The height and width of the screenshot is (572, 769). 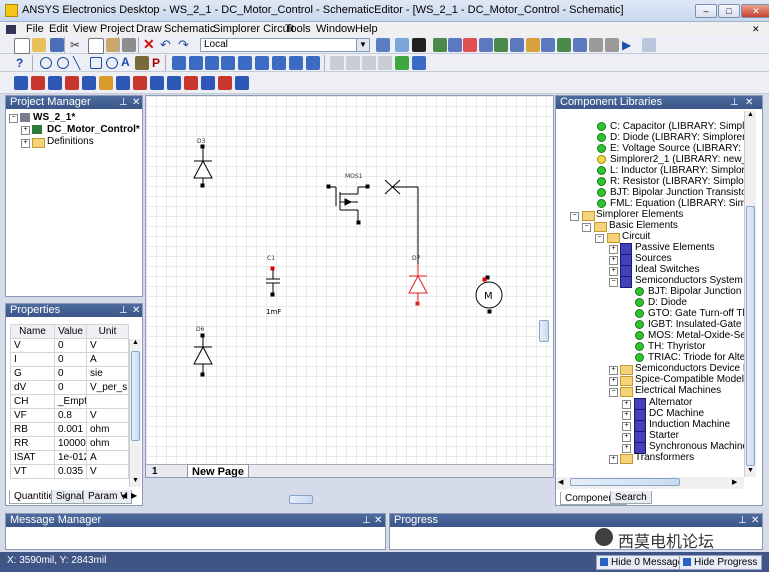 What do you see at coordinates (85, 29) in the screenshot?
I see `menu-view: View` at bounding box center [85, 29].